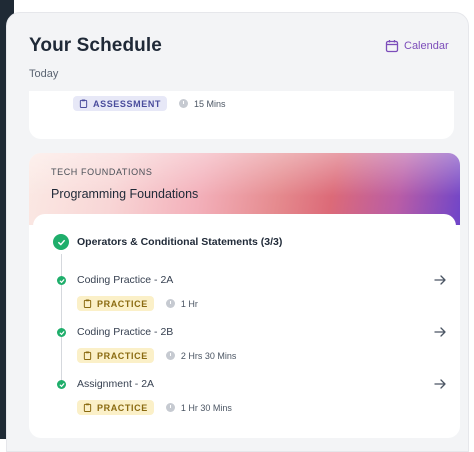  Describe the element at coordinates (102, 172) in the screenshot. I see `course-category: TECH FOUNDATIONS` at that location.